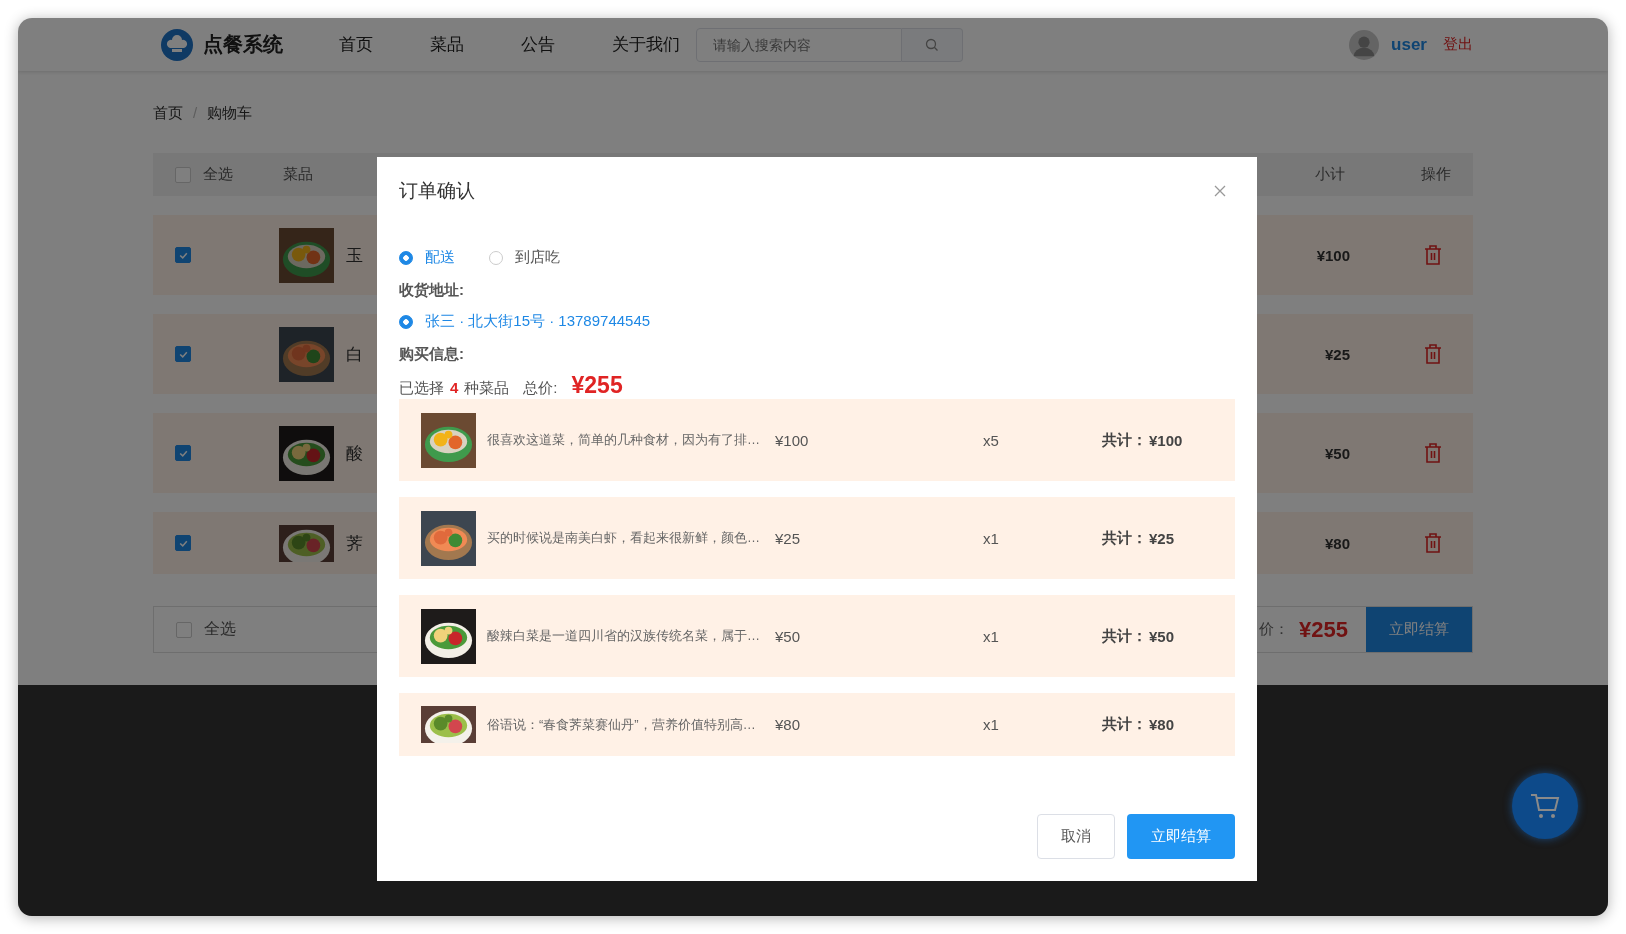 Image resolution: width=1626 pixels, height=934 pixels. What do you see at coordinates (1419, 629) in the screenshot?
I see `checkout-button: 立即结算` at bounding box center [1419, 629].